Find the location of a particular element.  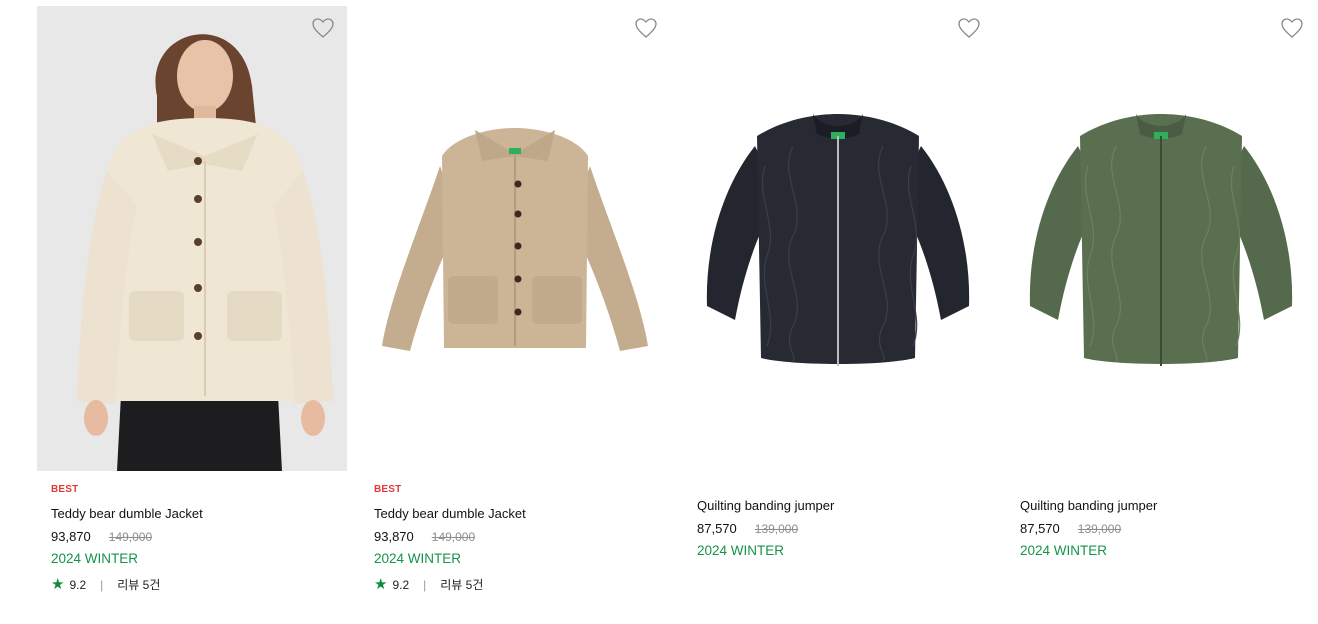

quilted-jumper-khaki-image is located at coordinates (1161, 240).